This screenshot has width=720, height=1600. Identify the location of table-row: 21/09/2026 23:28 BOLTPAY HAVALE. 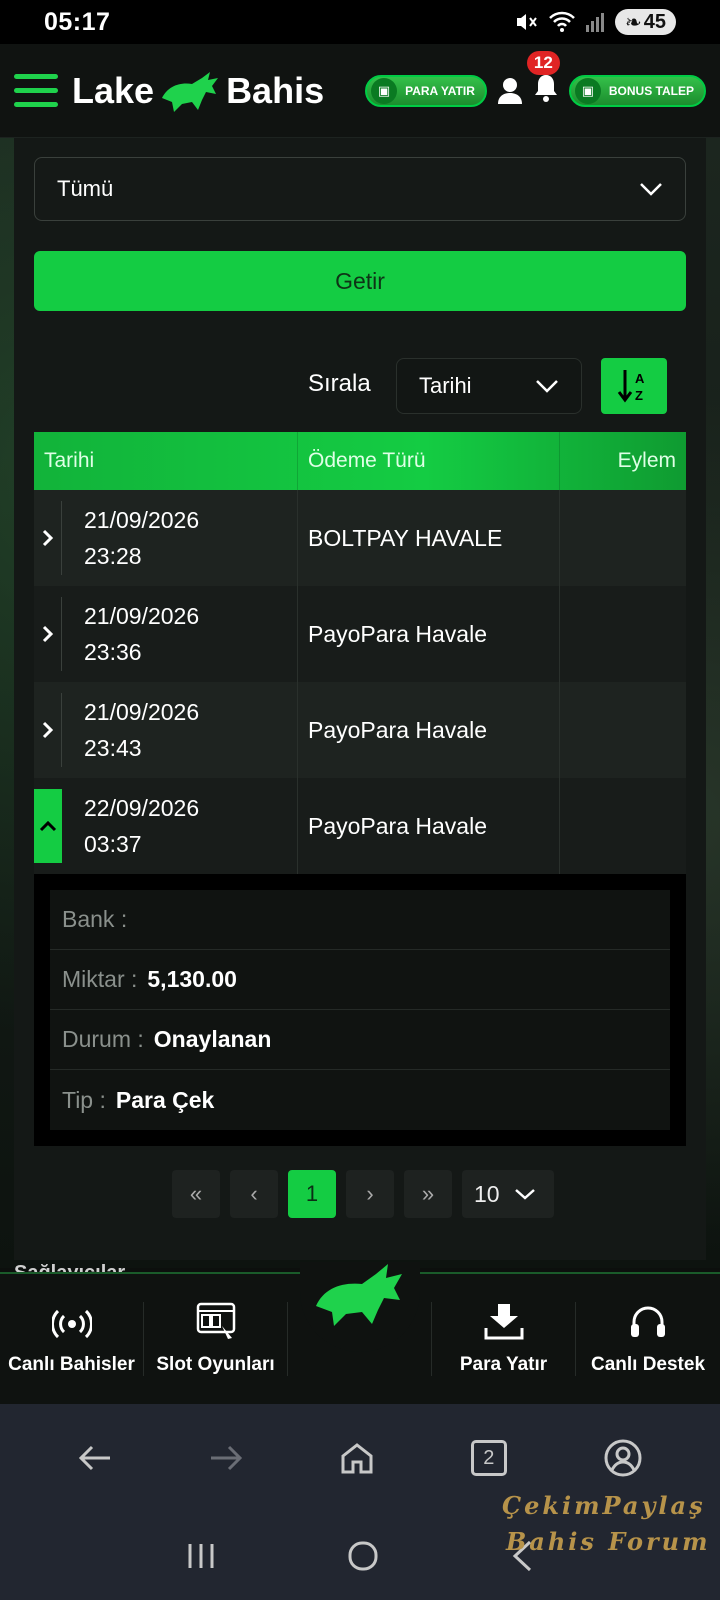
(360, 538).